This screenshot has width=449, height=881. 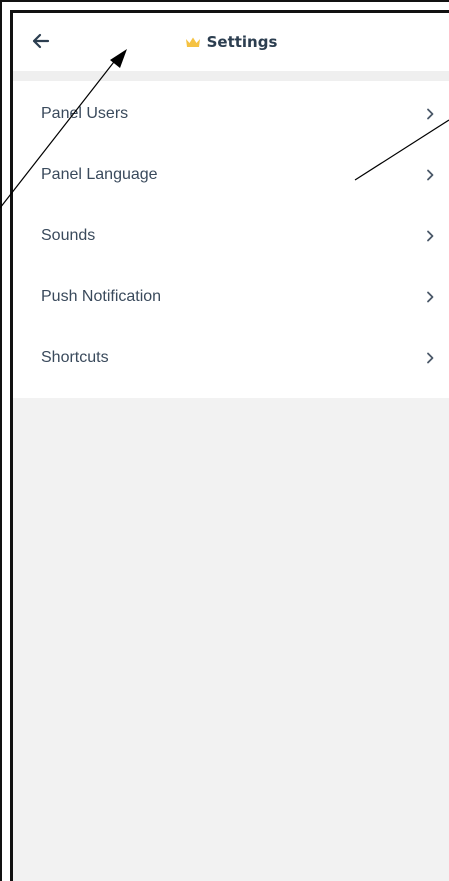 What do you see at coordinates (85, 113) in the screenshot?
I see `menu-item-label: Panel Users` at bounding box center [85, 113].